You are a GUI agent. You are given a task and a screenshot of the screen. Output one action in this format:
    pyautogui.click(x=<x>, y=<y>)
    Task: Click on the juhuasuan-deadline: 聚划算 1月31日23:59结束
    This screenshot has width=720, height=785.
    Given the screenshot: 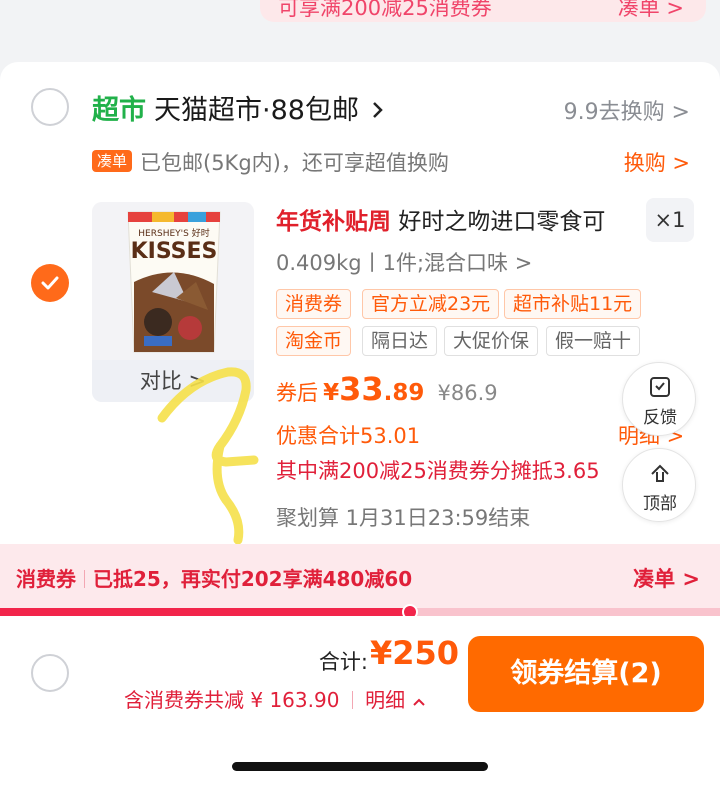 What is the action you would take?
    pyautogui.click(x=403, y=518)
    